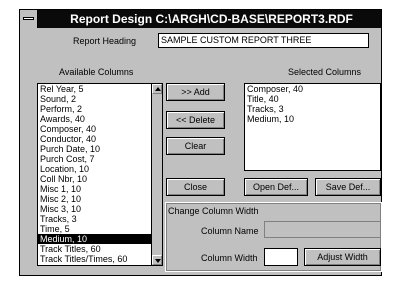 This screenshot has width=398, height=293. Describe the element at coordinates (213, 211) in the screenshot. I see `change-column-width-legend: Change Column Width` at that location.